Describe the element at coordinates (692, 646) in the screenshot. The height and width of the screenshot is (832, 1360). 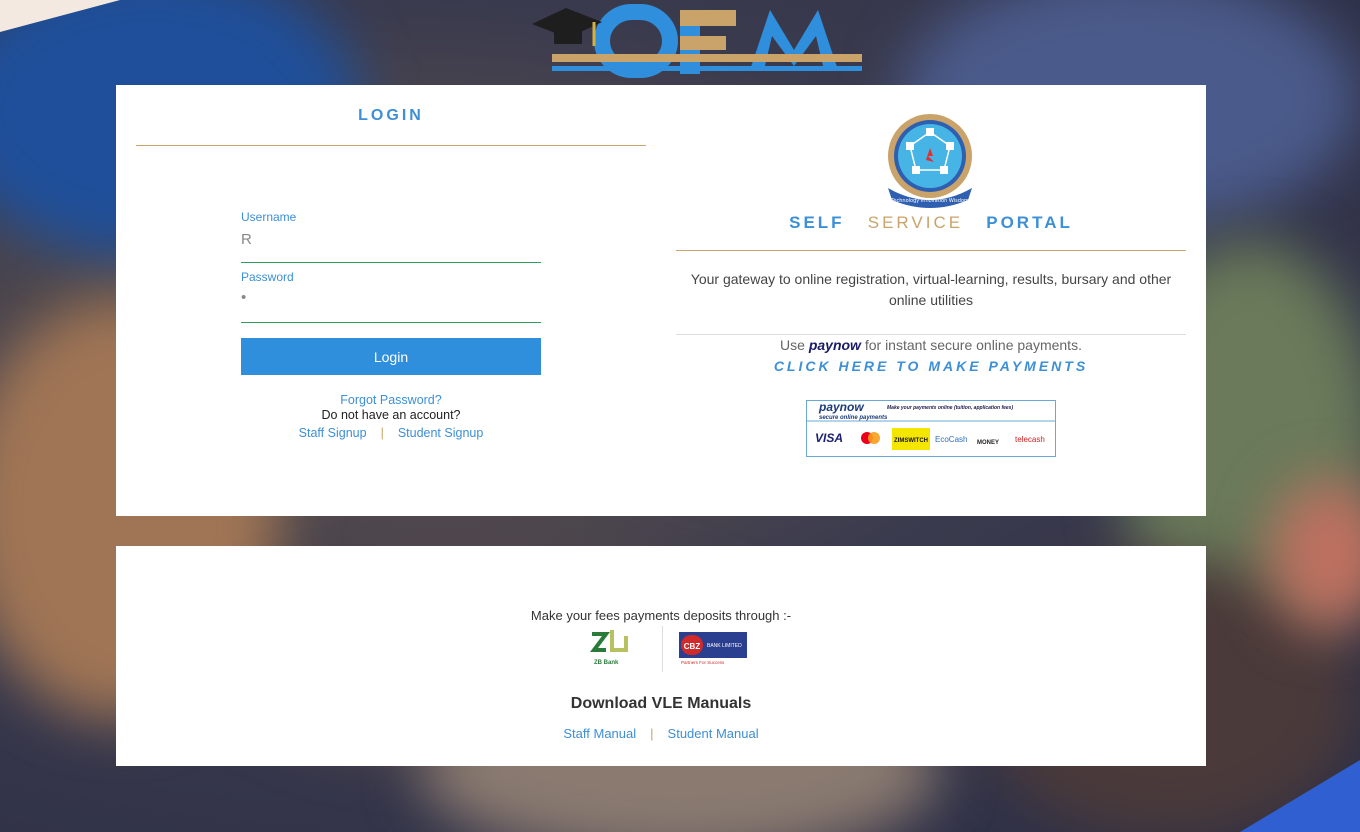
I see `cbz-label: CBZ` at that location.